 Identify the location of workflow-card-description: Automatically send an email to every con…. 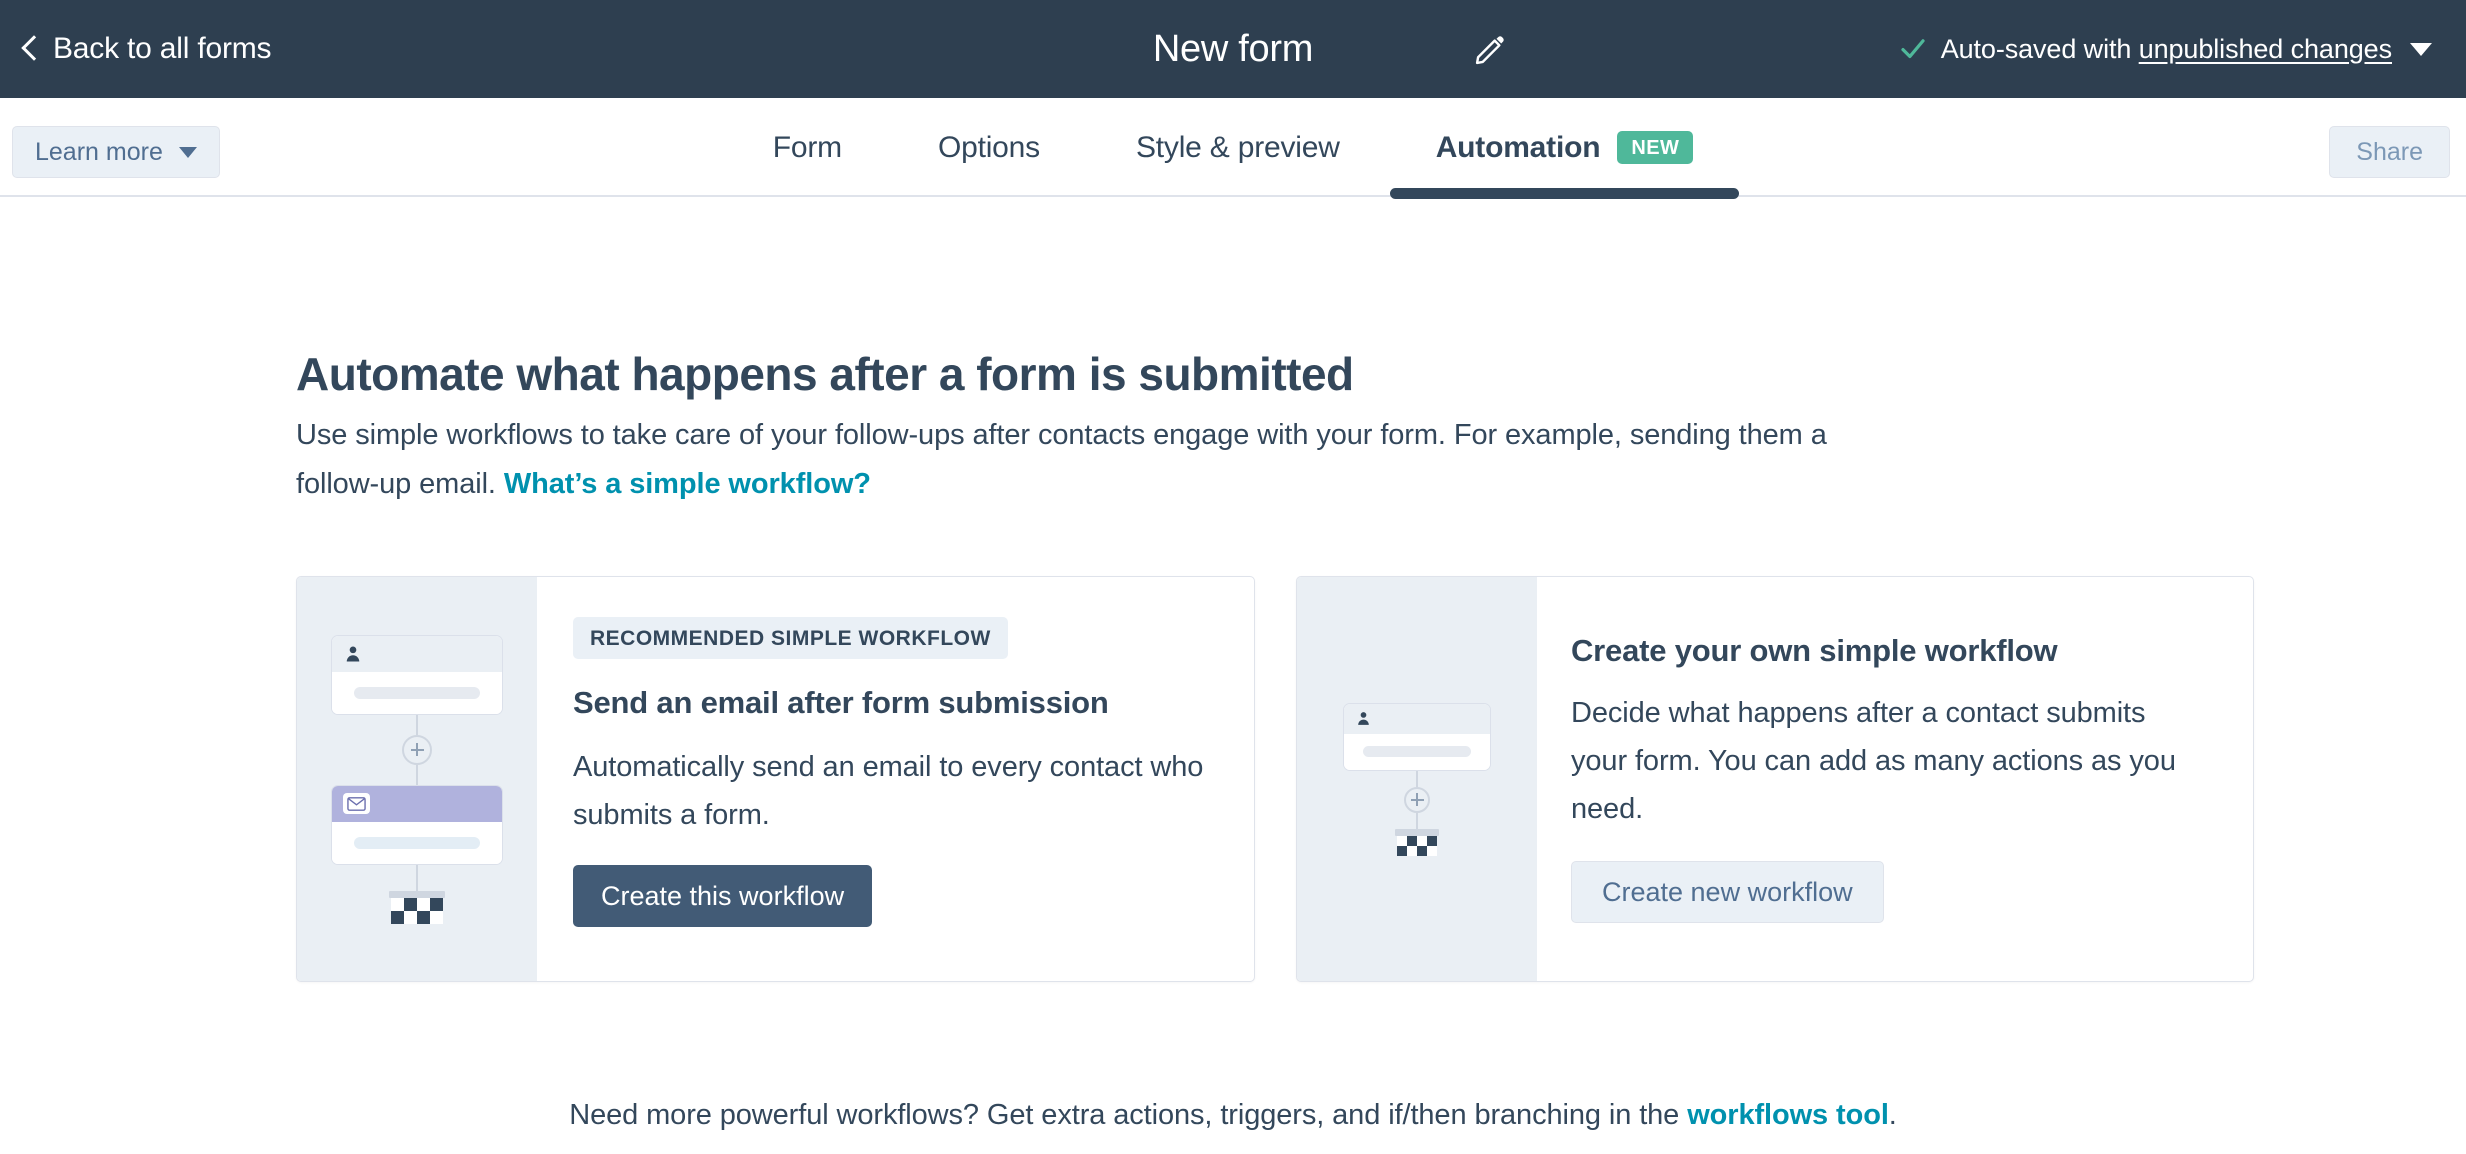
(888, 791).